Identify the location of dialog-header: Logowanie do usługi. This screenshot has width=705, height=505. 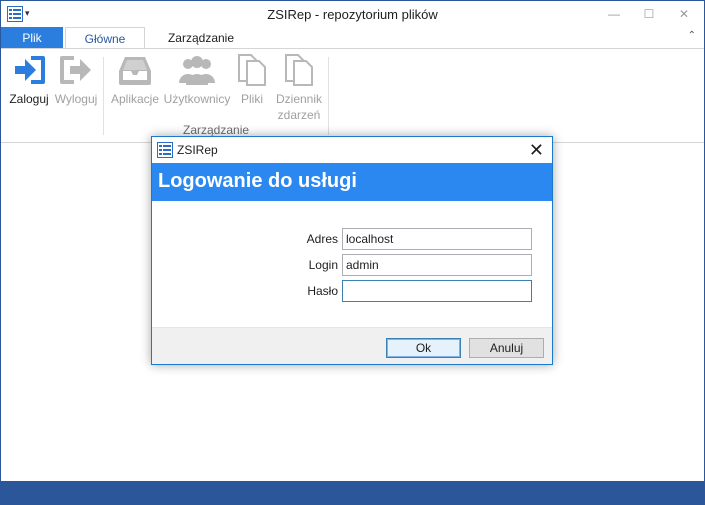
(352, 182).